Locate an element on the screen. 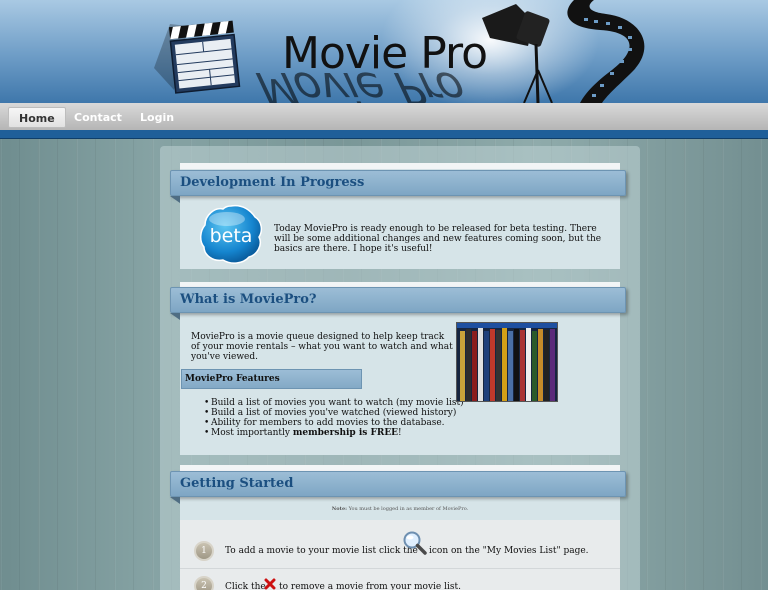 This screenshot has height=590, width=768. film-reel-icon is located at coordinates (606, 51).